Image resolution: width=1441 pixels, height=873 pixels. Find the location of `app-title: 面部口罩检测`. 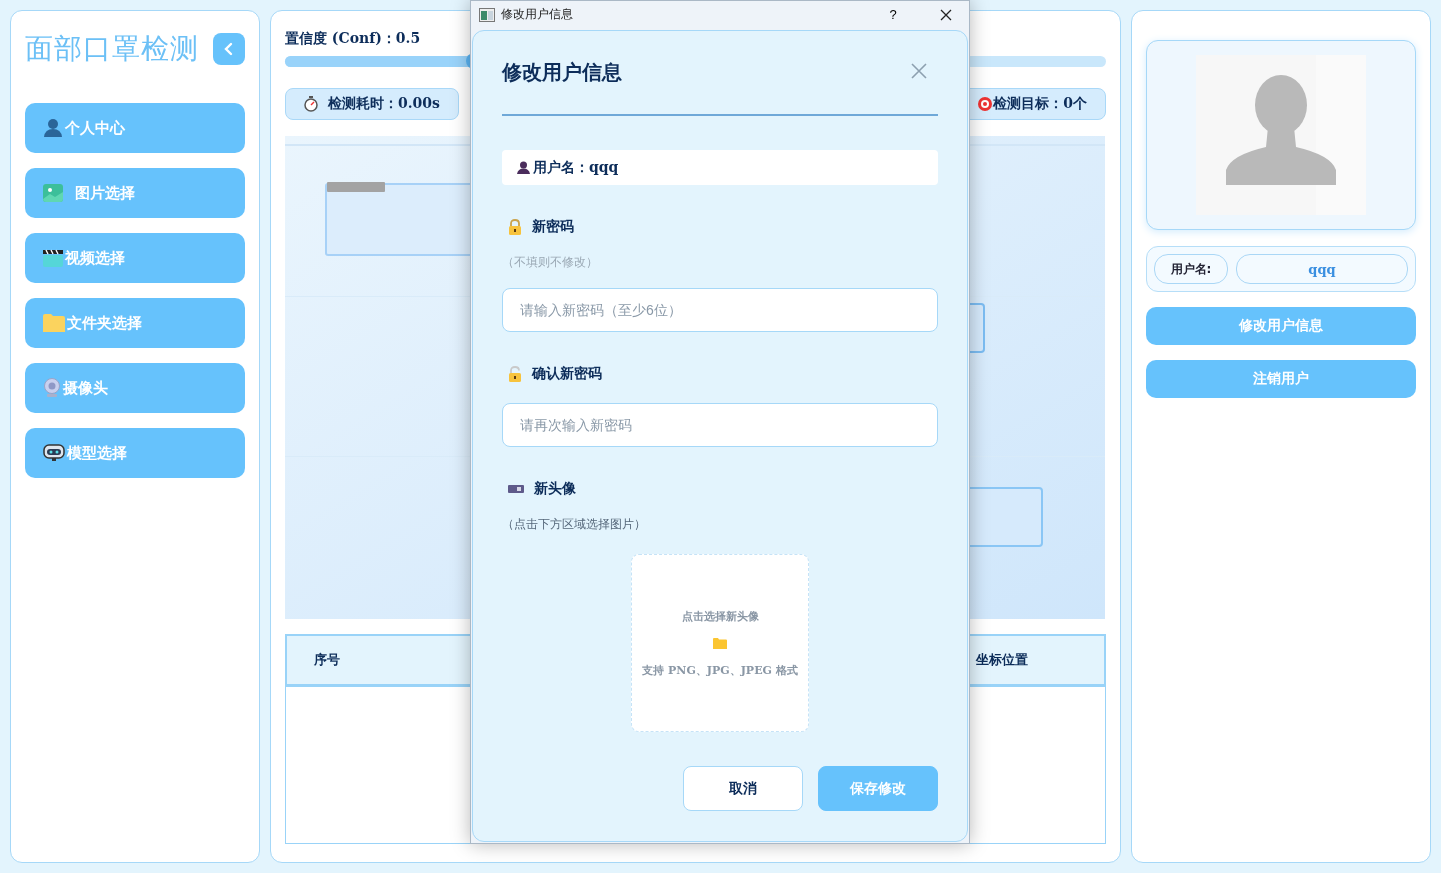

app-title: 面部口罩检测 is located at coordinates (112, 49).